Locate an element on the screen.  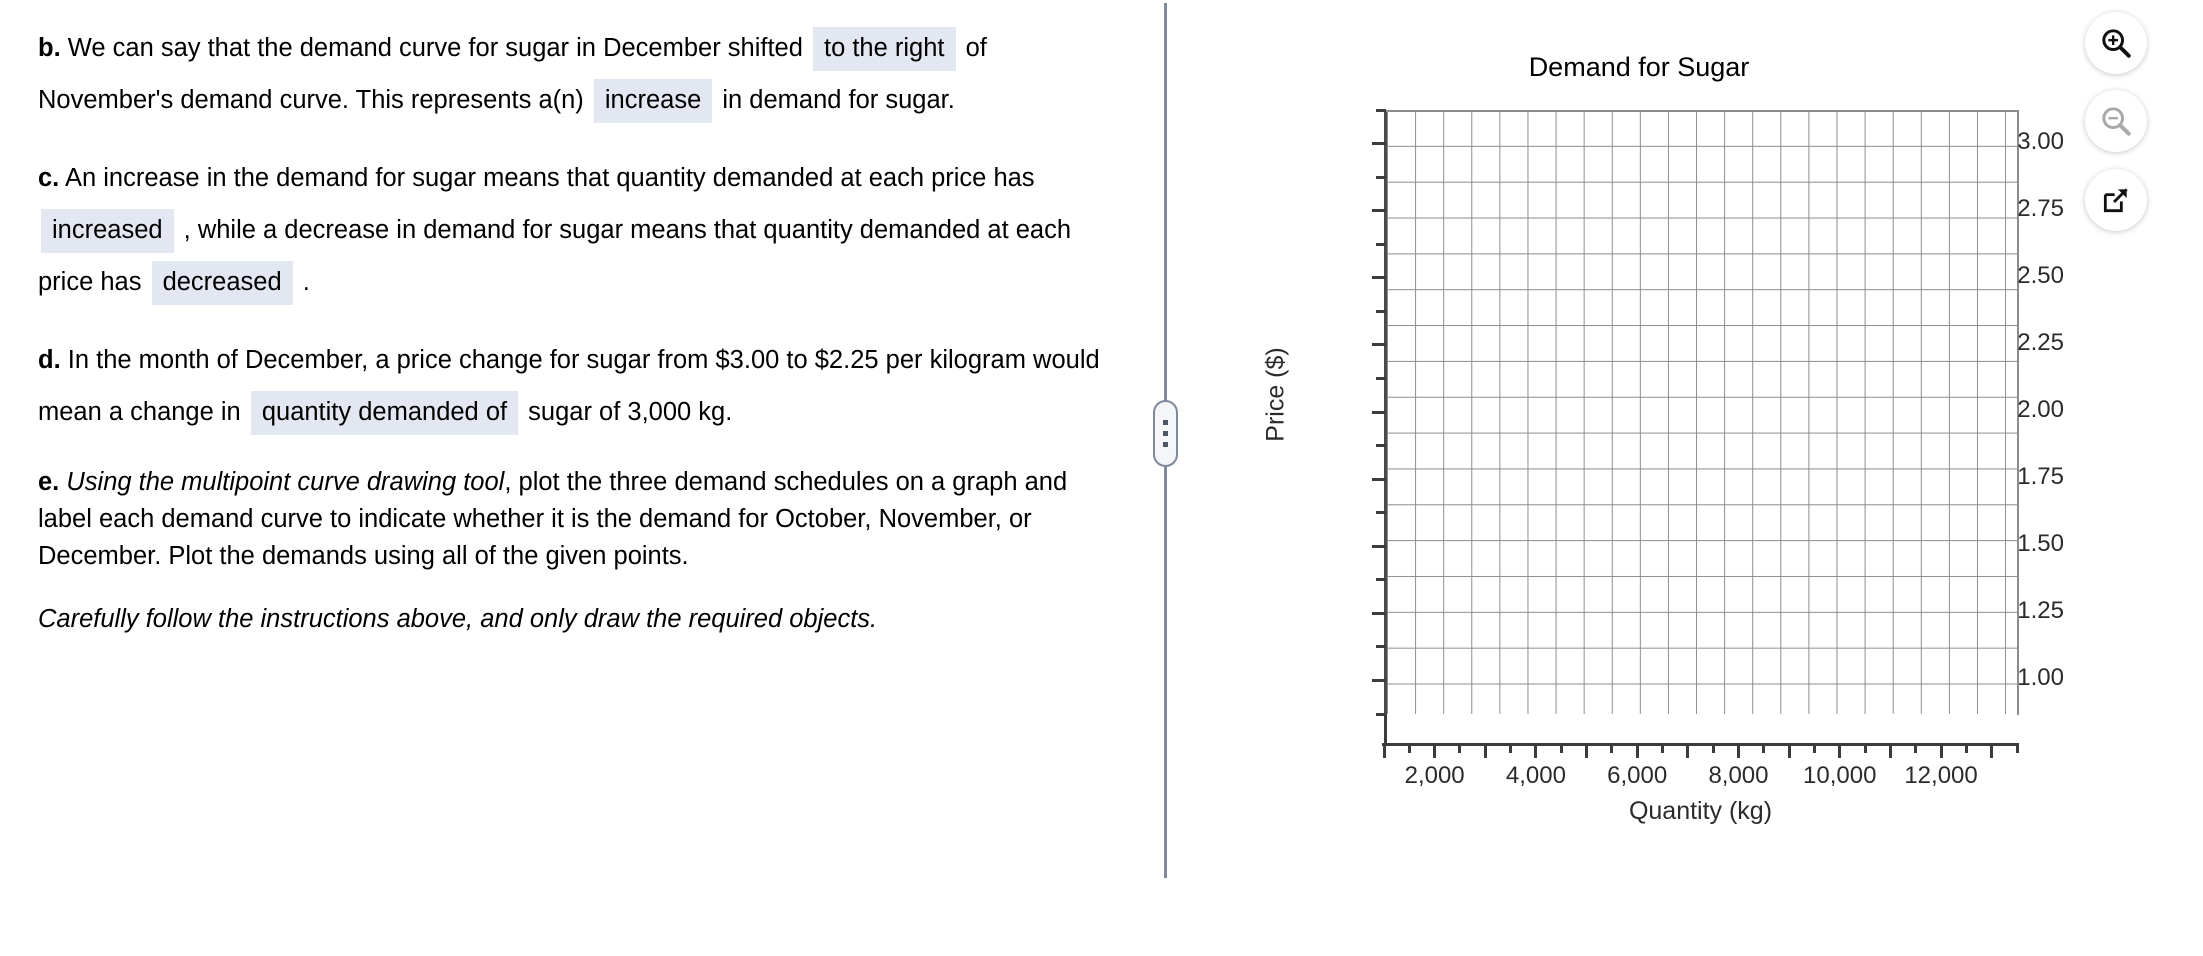
part-c-blank-2: decreased is located at coordinates (222, 283).